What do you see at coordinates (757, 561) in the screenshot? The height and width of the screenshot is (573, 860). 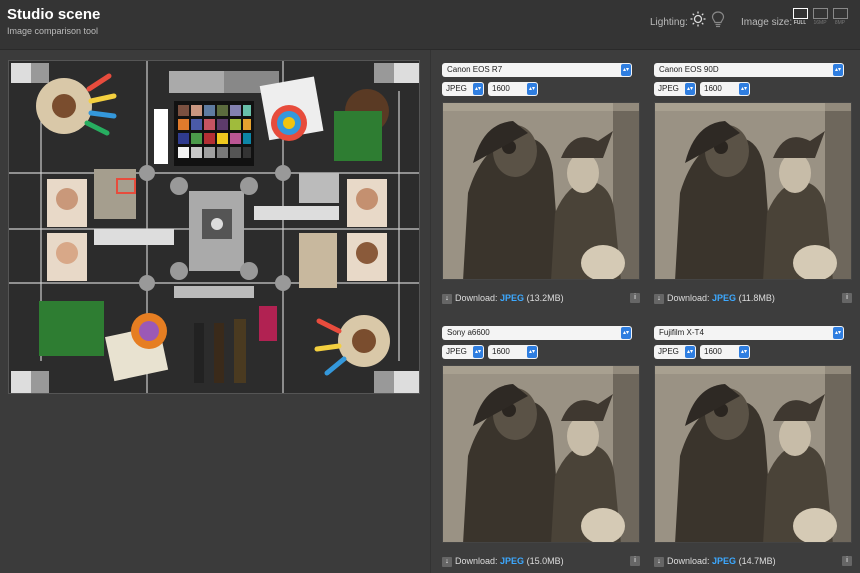 I see `download-size: (14.7MB)` at bounding box center [757, 561].